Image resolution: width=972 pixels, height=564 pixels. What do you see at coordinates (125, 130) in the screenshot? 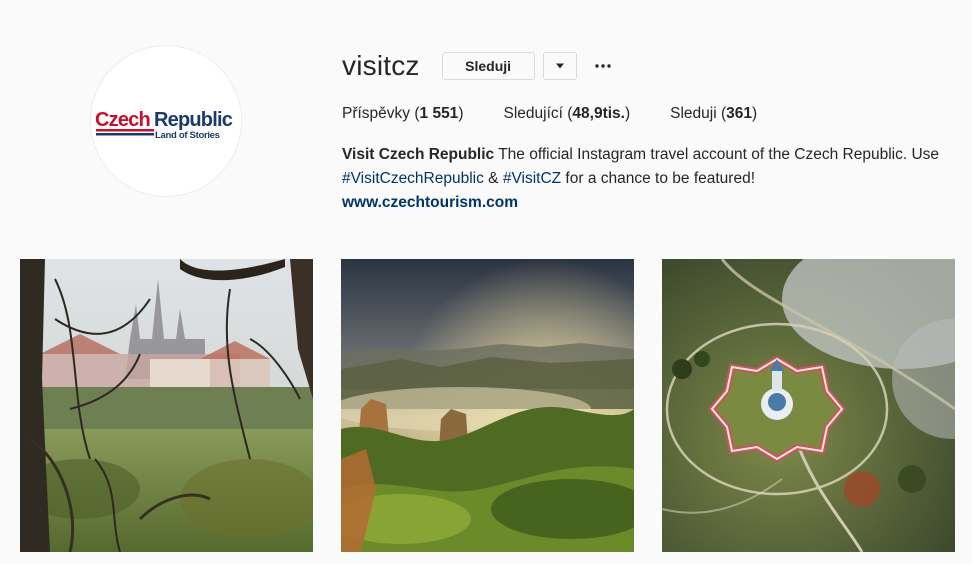
I see `logo-underline-red` at bounding box center [125, 130].